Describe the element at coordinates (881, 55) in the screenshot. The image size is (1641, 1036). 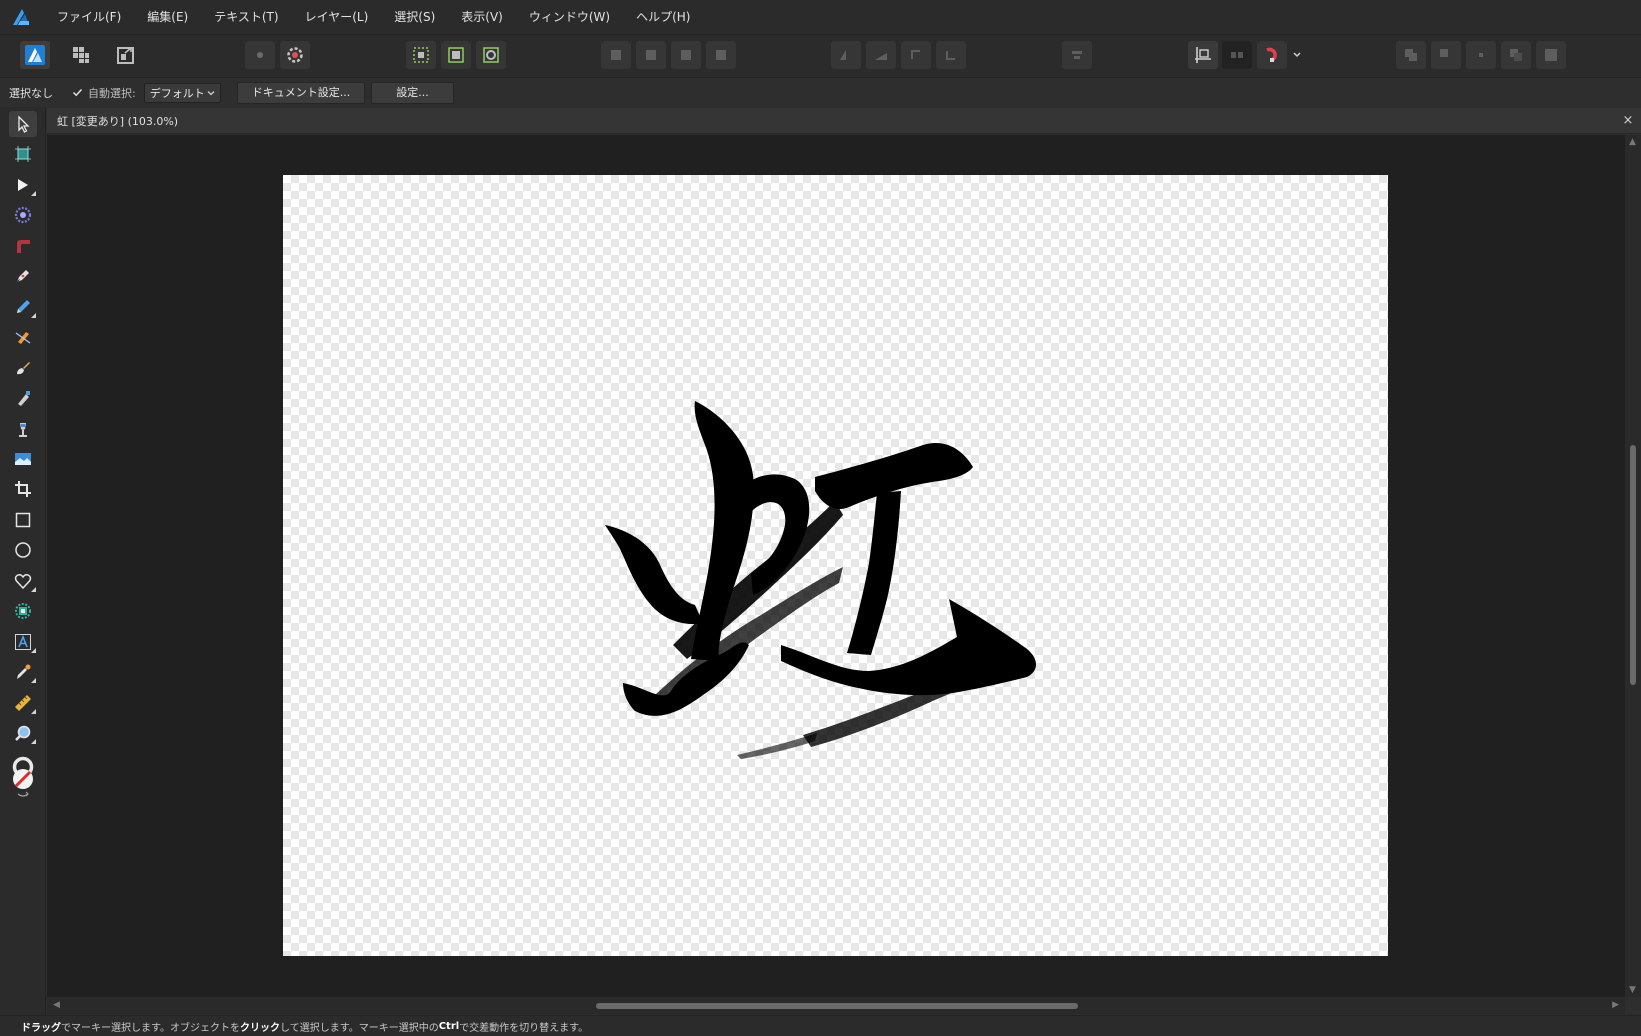
I see `flip-vertical-icon` at that location.